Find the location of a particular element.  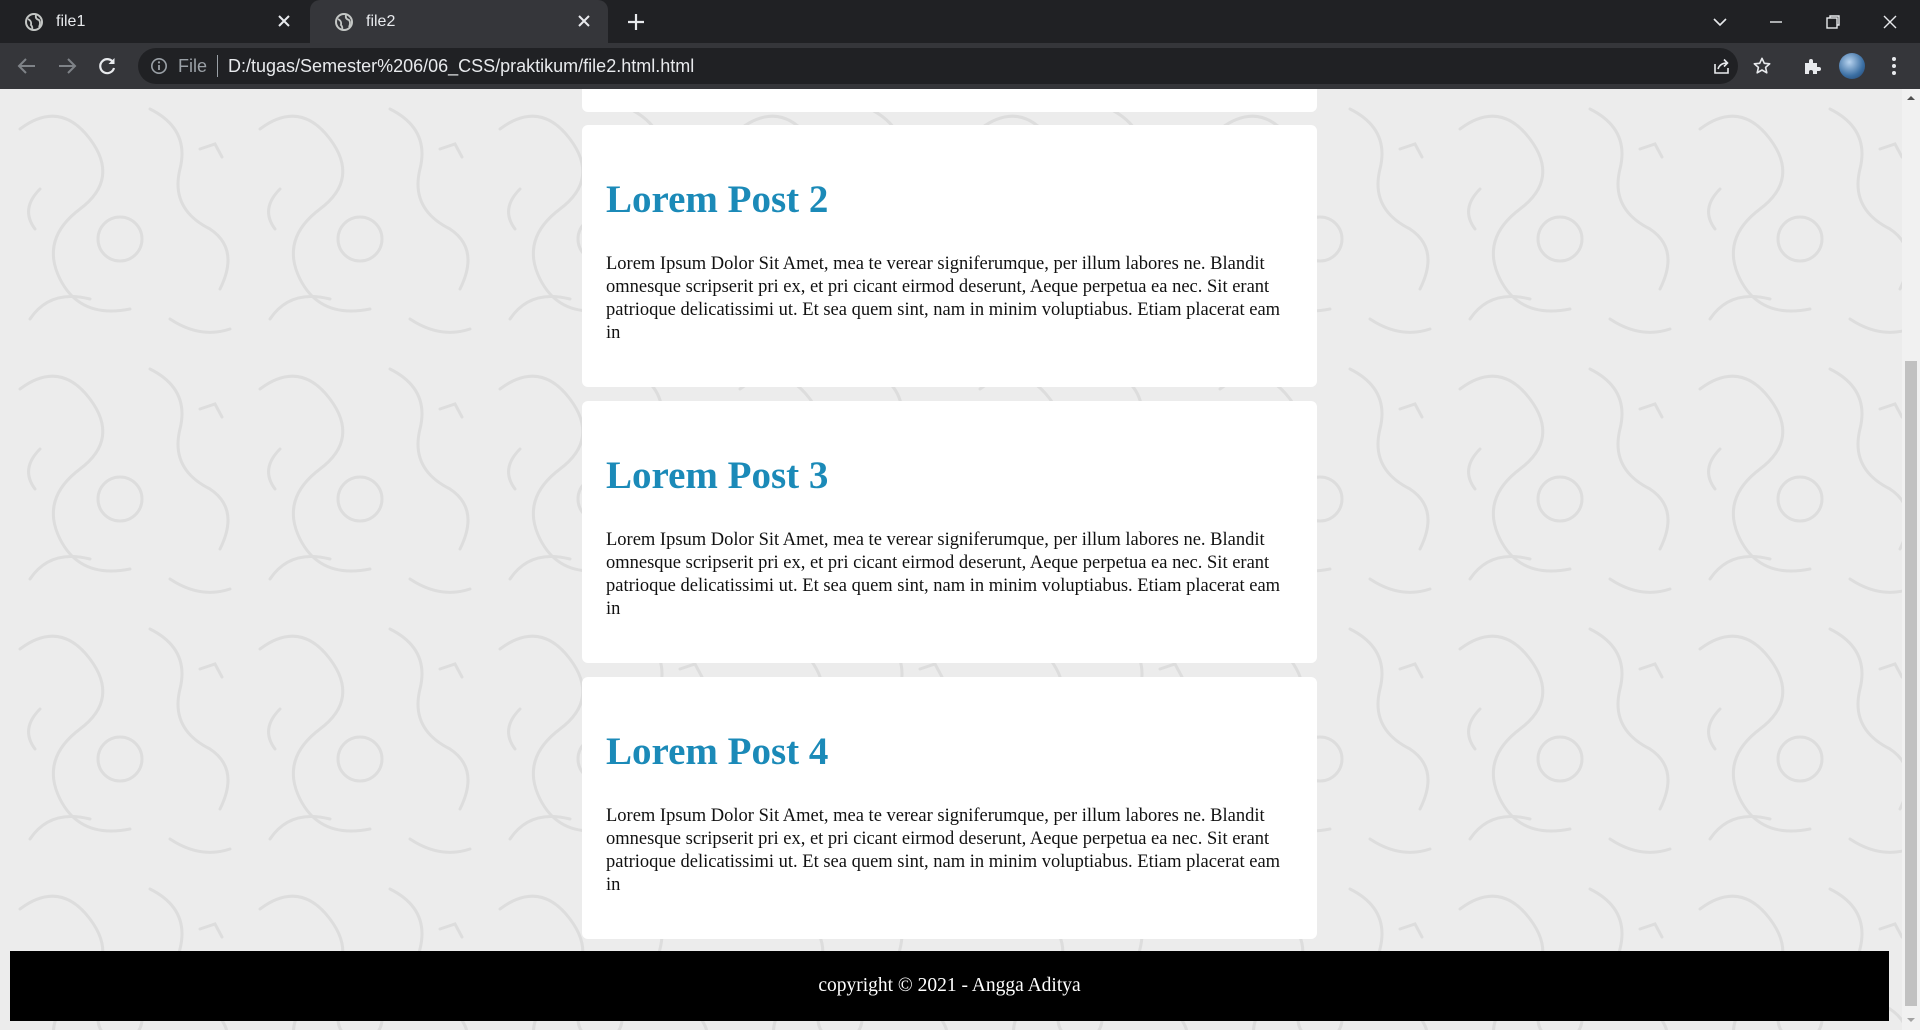

copyright-text: copyright © 2021 - Angga Aditya is located at coordinates (949, 985).